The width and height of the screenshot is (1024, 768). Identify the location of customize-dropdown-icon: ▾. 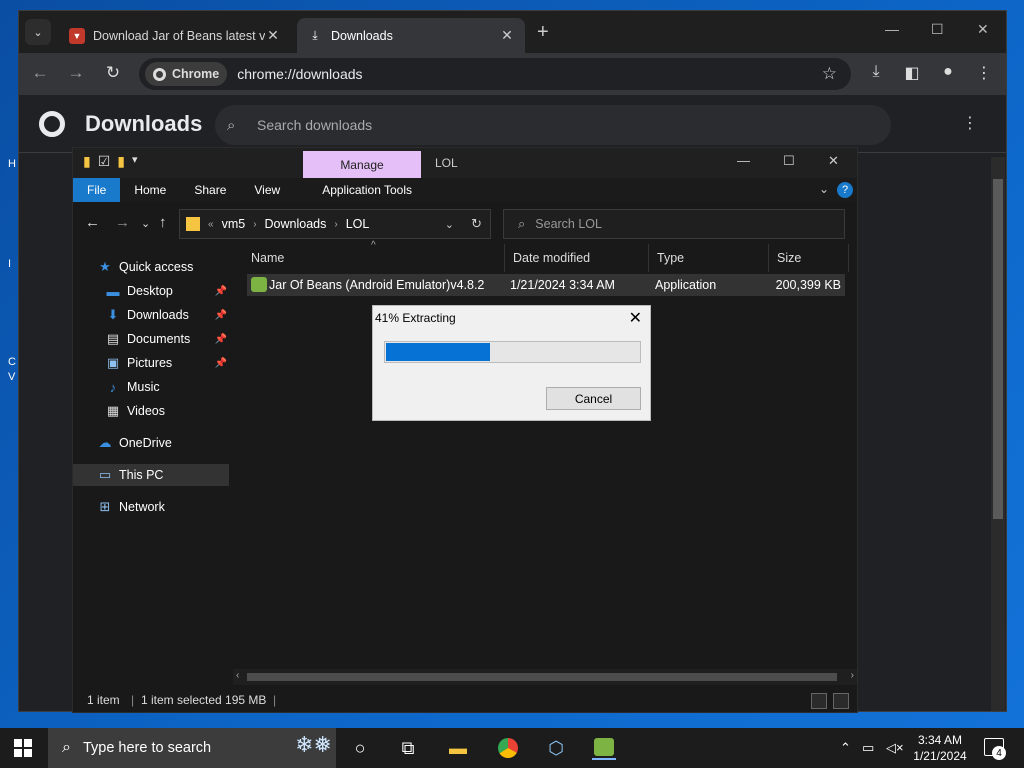
(135, 161).